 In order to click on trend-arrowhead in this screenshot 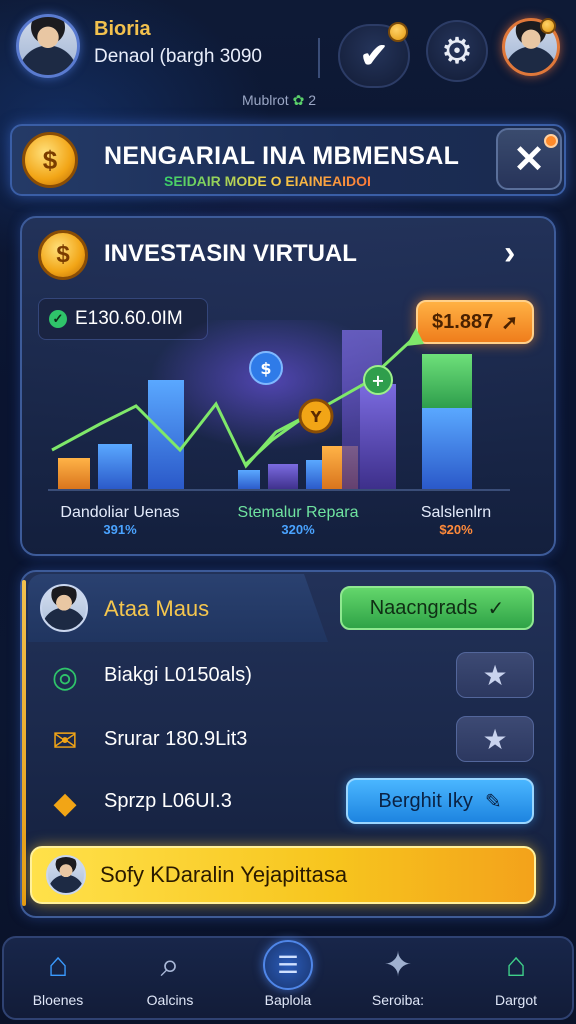, I will do `click(415, 337)`.